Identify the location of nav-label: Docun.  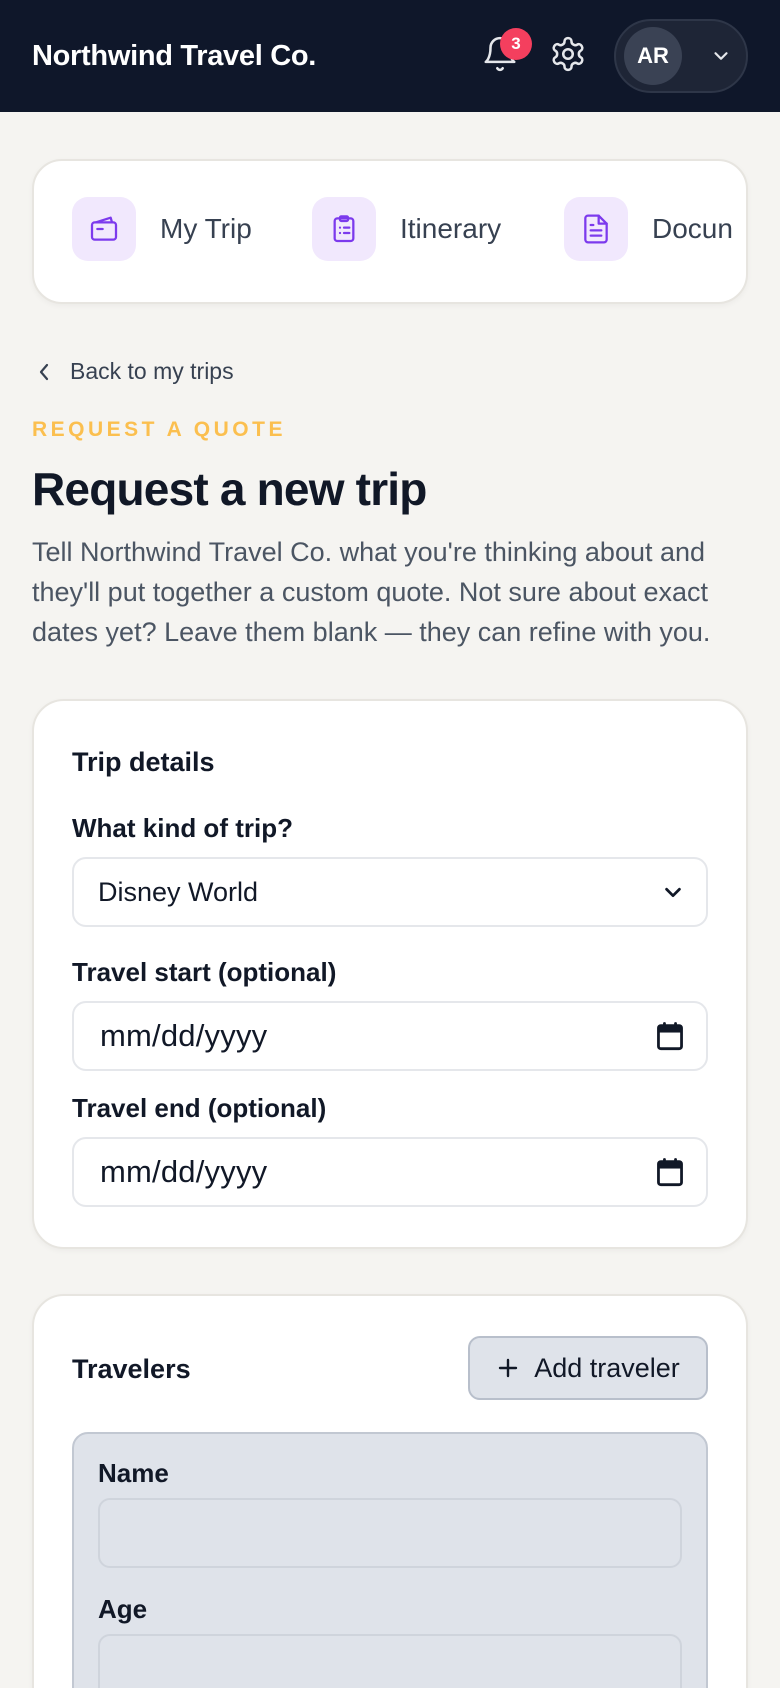
(692, 228).